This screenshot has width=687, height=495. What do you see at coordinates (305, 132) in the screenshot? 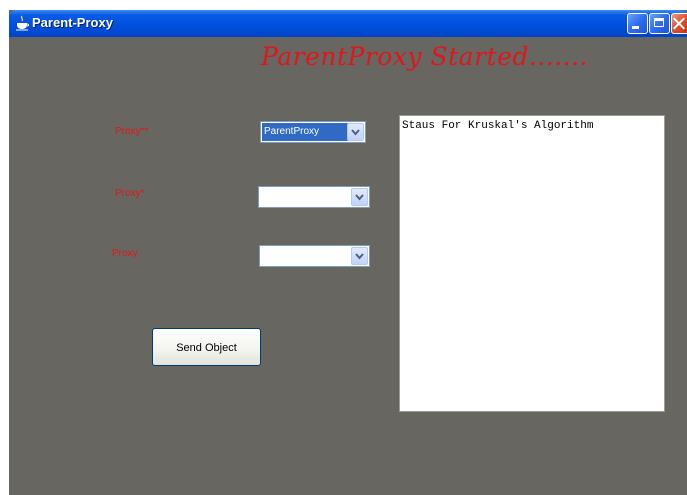
I see `combo-selected-value: ParentProxy` at bounding box center [305, 132].